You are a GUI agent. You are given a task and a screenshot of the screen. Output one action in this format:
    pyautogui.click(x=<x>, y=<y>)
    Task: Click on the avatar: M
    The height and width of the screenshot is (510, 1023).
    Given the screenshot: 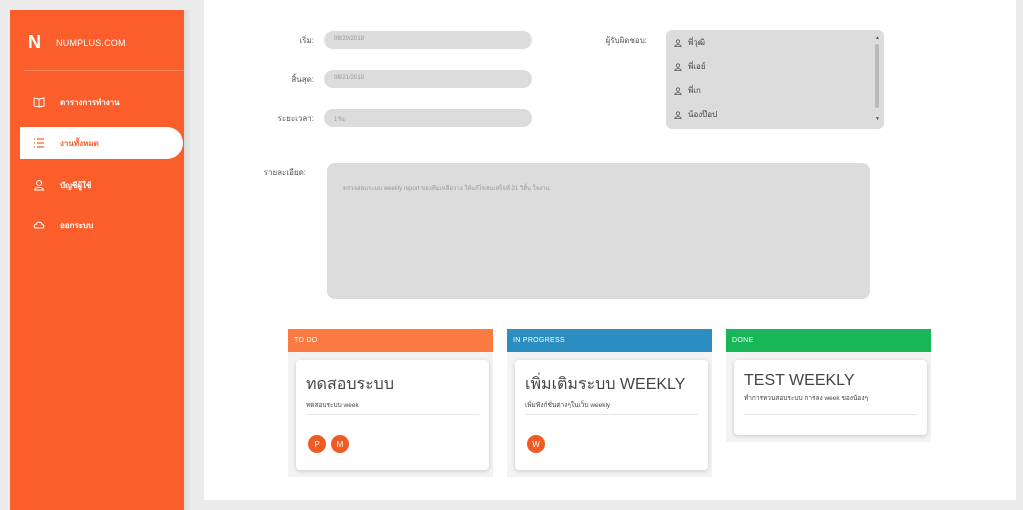 What is the action you would take?
    pyautogui.click(x=340, y=444)
    